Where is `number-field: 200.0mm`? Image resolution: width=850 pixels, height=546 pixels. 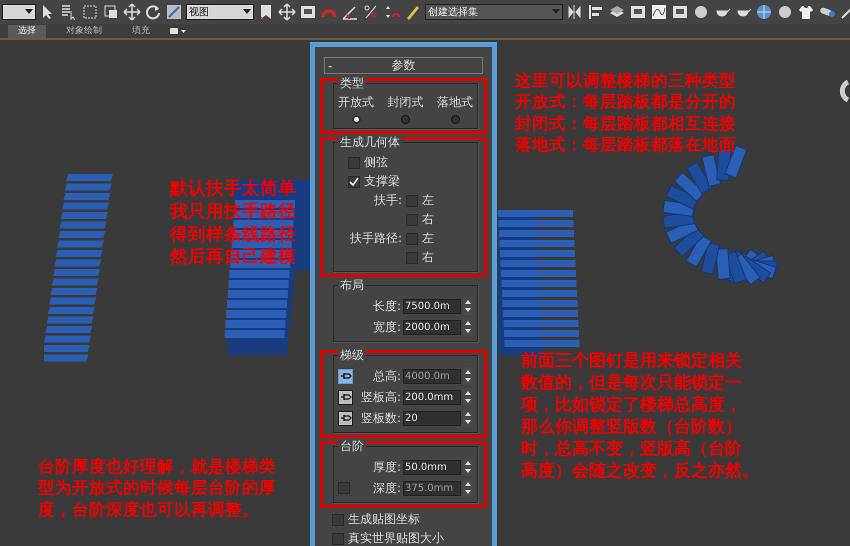 number-field: 200.0mm is located at coordinates (432, 397).